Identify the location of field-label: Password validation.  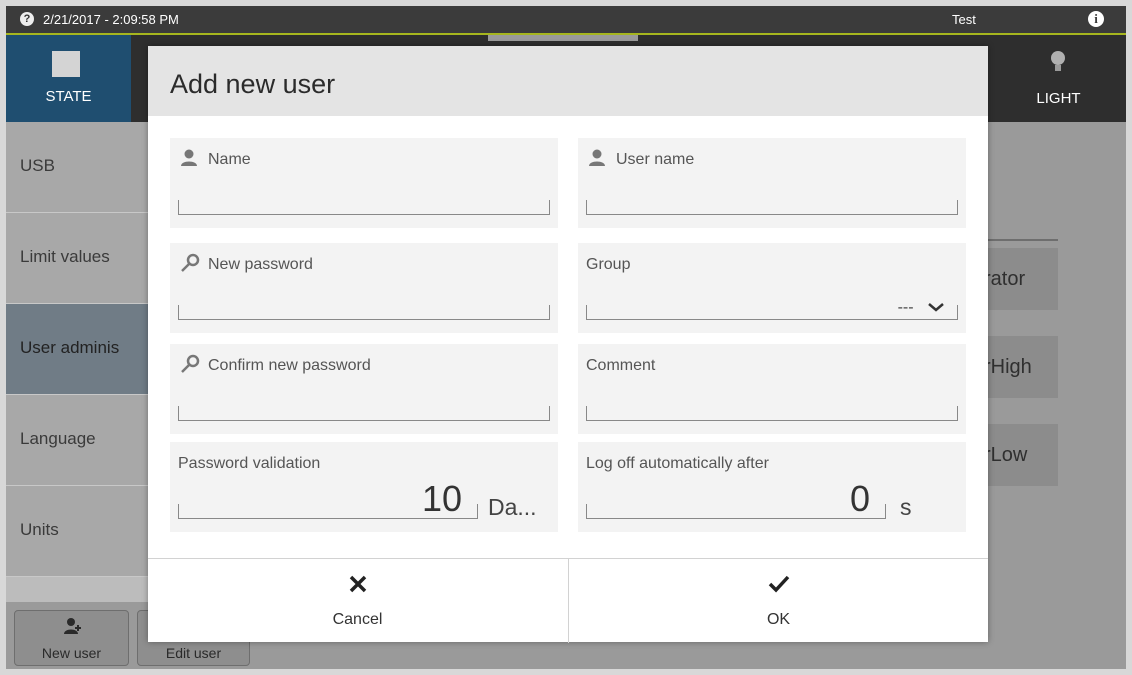
(249, 463).